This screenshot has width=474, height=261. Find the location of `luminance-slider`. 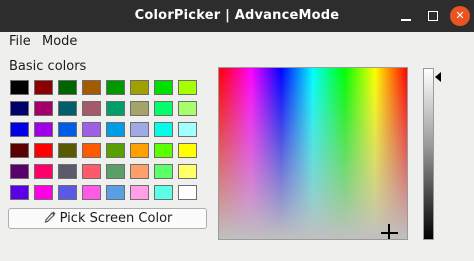

luminance-slider is located at coordinates (428, 154).